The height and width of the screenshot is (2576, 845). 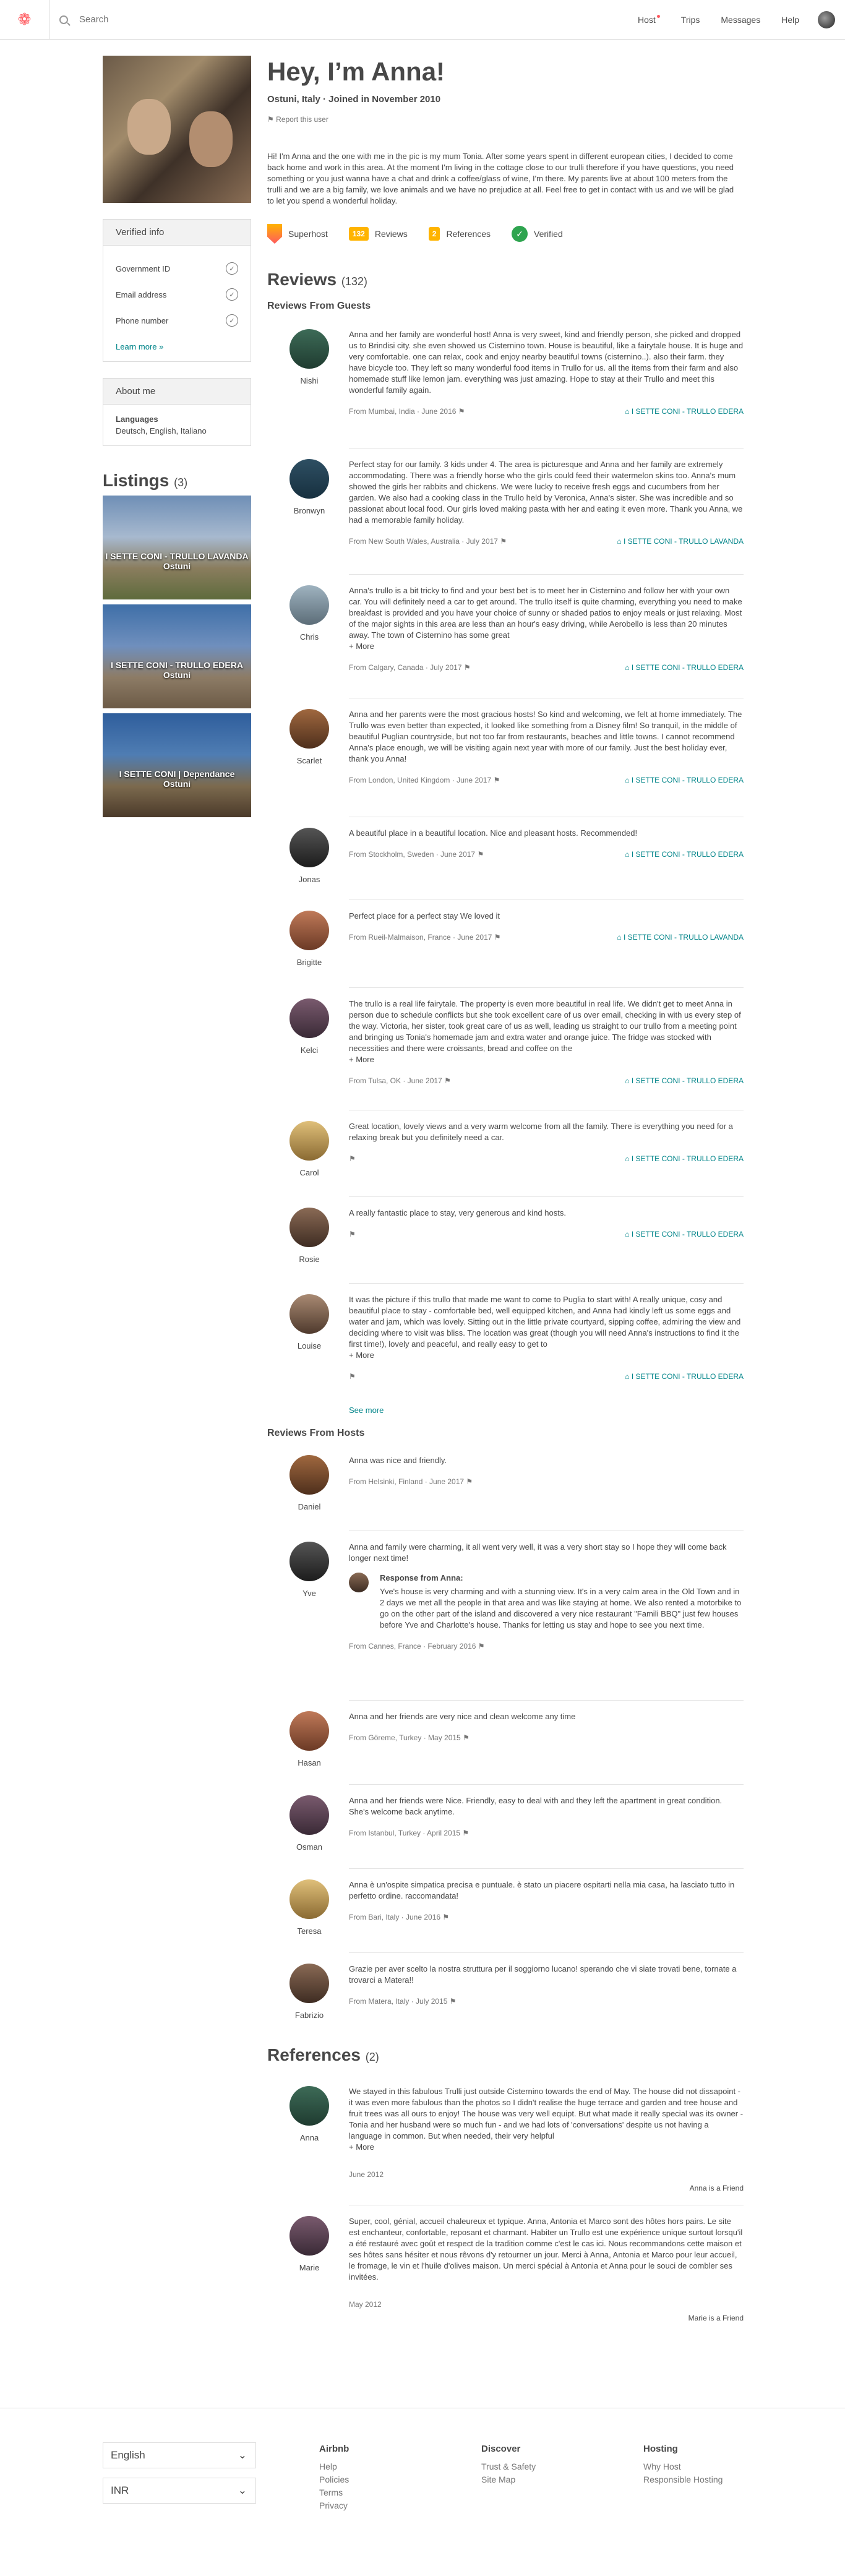 What do you see at coordinates (177, 765) in the screenshot?
I see `listing-card: I SETTE CONI | Dependance Ostuni` at bounding box center [177, 765].